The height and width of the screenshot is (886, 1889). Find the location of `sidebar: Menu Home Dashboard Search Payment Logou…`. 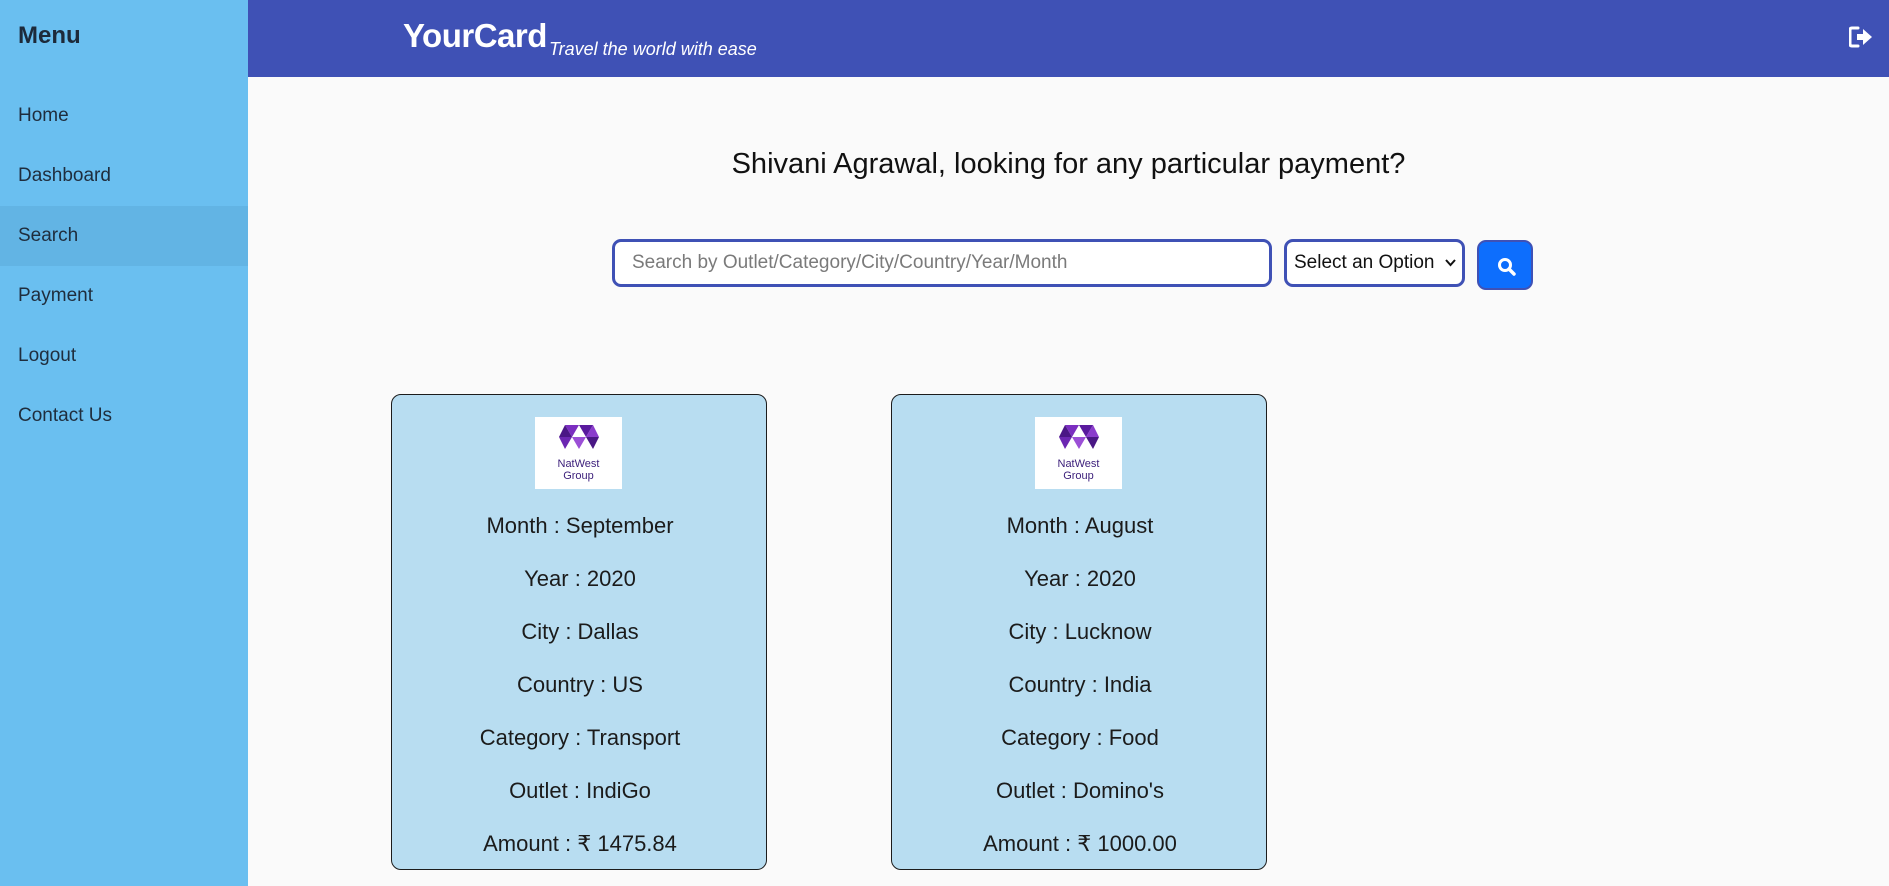

sidebar: Menu Home Dashboard Search Payment Logou… is located at coordinates (124, 443).